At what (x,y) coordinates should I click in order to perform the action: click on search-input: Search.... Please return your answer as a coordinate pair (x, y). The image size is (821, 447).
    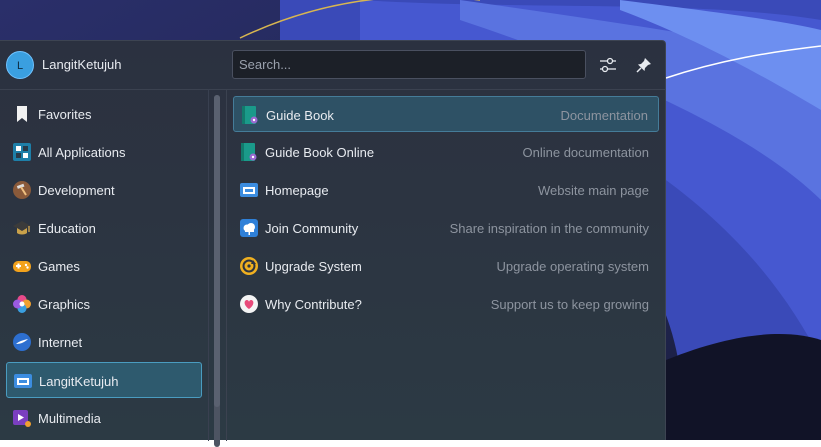
    Looking at the image, I should click on (409, 64).